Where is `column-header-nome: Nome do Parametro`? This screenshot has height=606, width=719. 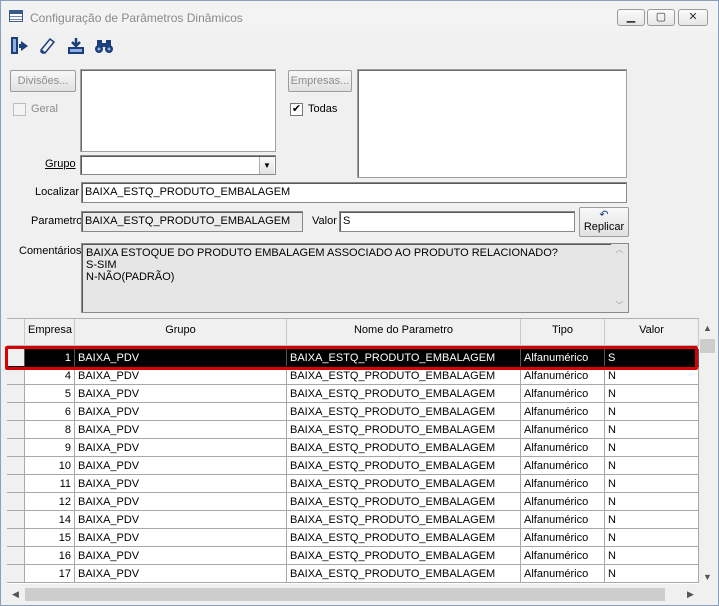 column-header-nome: Nome do Parametro is located at coordinates (404, 332).